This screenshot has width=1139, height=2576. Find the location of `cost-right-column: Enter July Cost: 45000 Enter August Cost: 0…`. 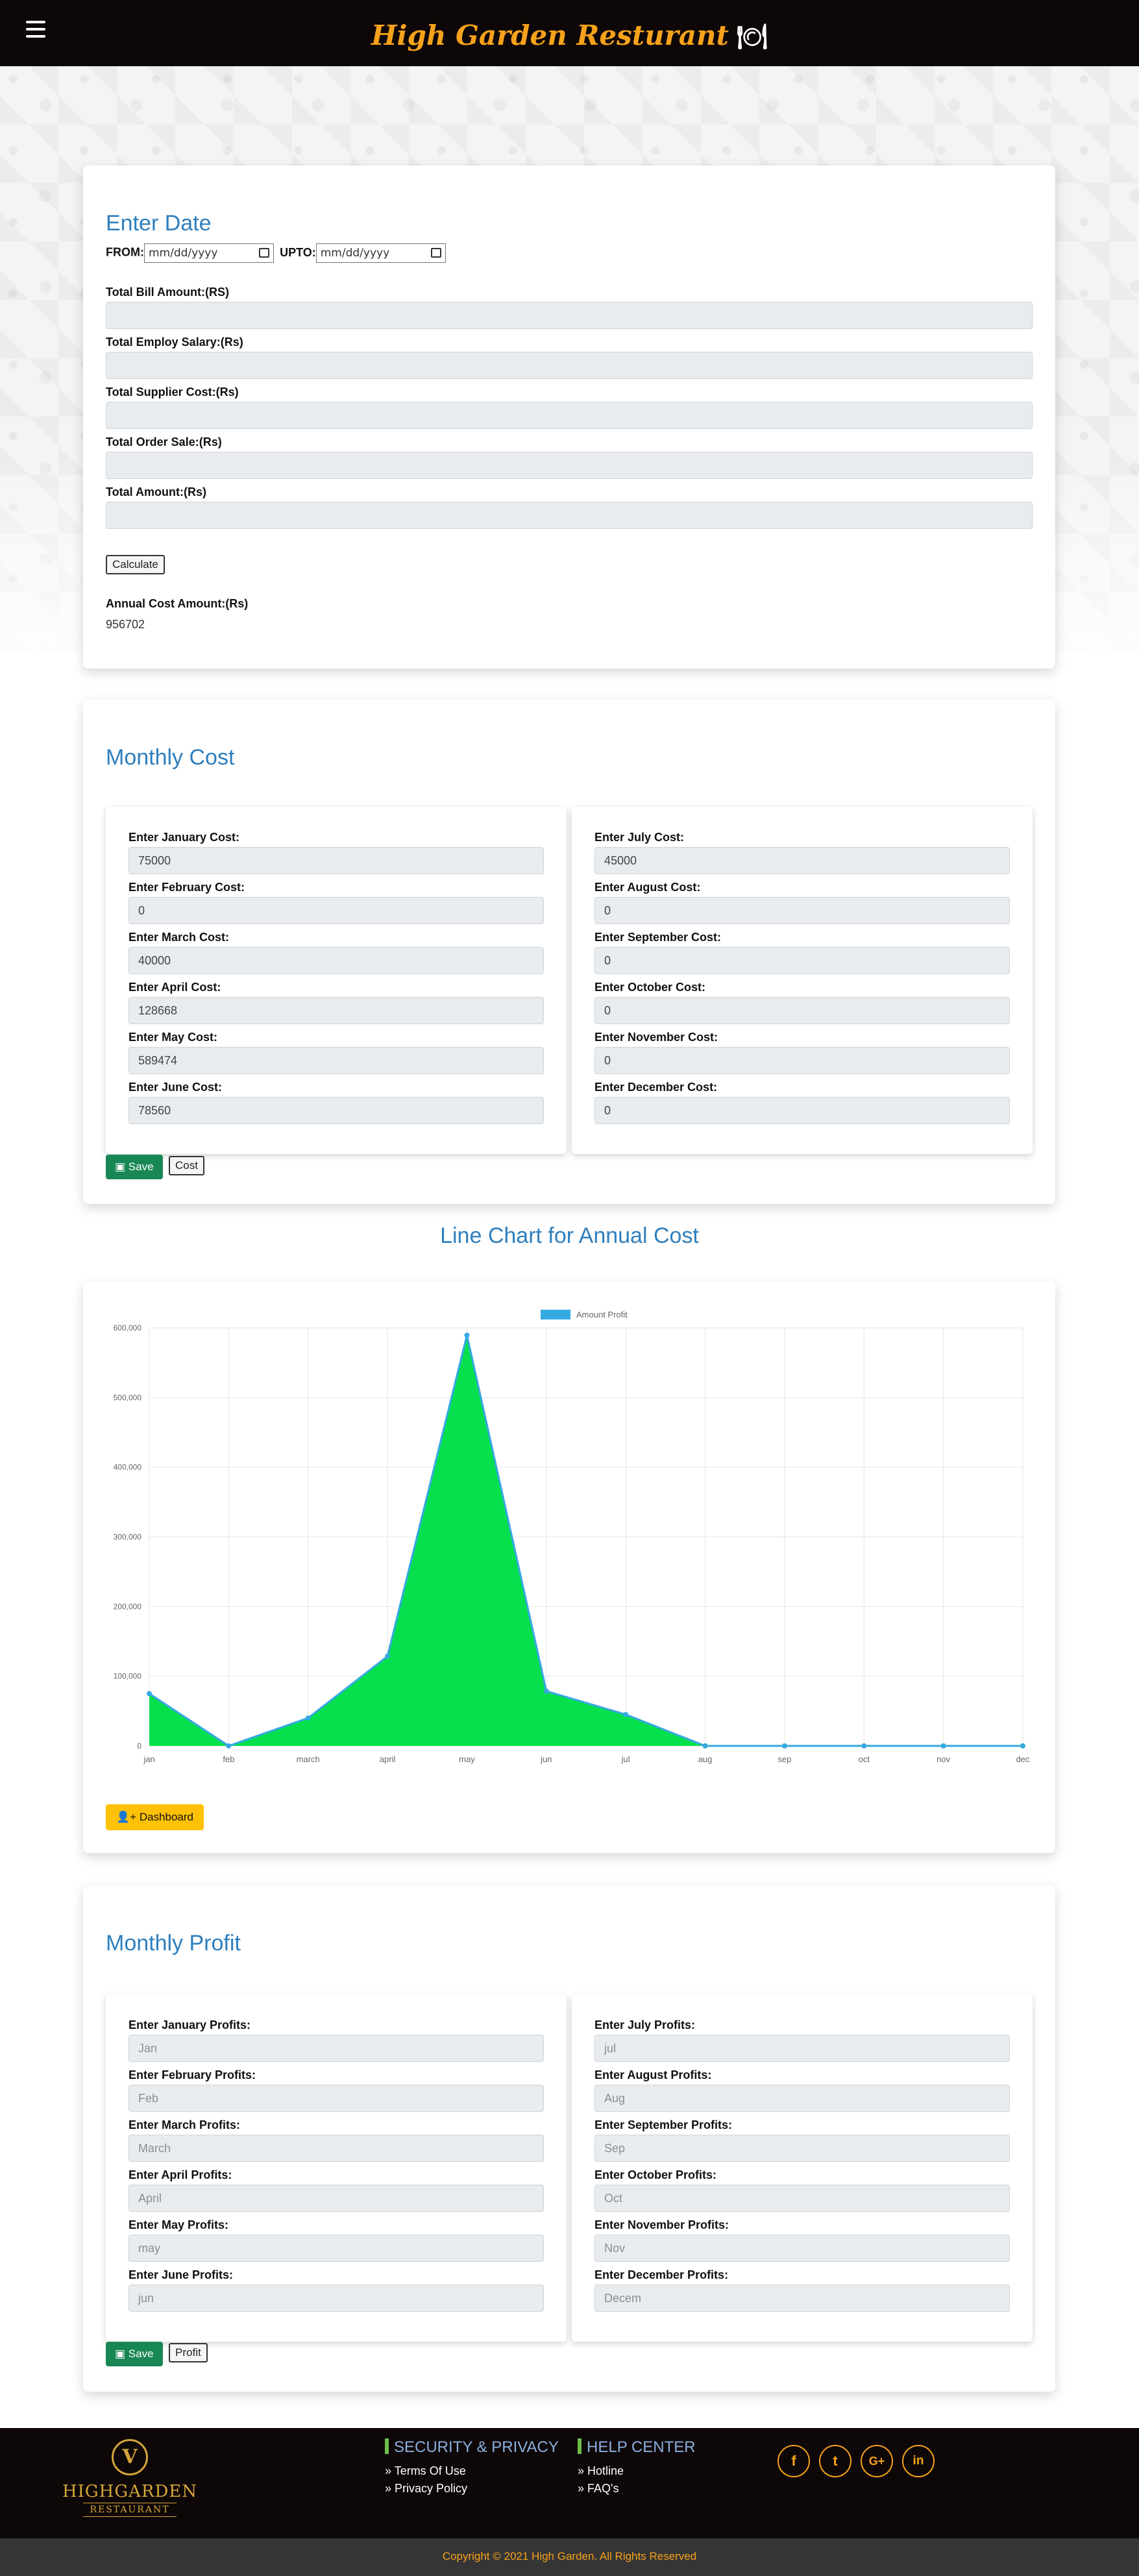

cost-right-column: Enter July Cost: 45000 Enter August Cost: 0… is located at coordinates (802, 980).